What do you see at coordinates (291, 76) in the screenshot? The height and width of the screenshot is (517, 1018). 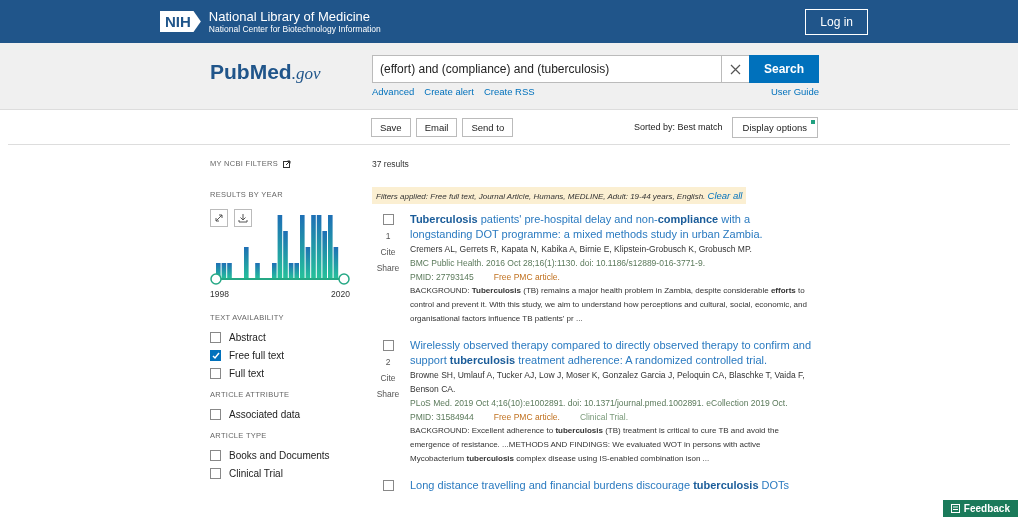 I see `pubmed-logo: PubMed.gov` at bounding box center [291, 76].